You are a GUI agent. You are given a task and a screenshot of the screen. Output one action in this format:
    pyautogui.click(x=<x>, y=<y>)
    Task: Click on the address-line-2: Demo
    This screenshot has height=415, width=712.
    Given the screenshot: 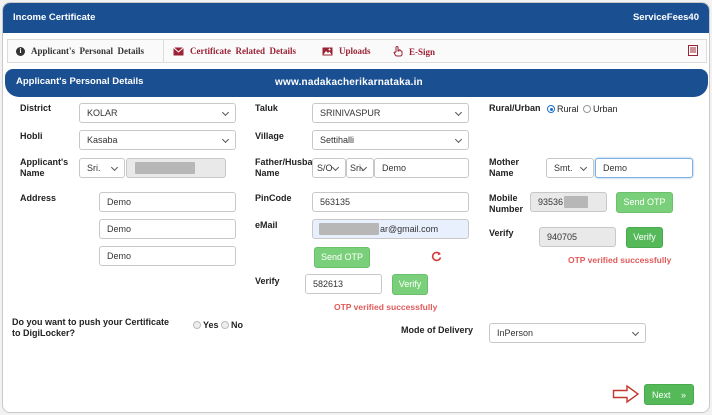 What is the action you would take?
    pyautogui.click(x=167, y=229)
    